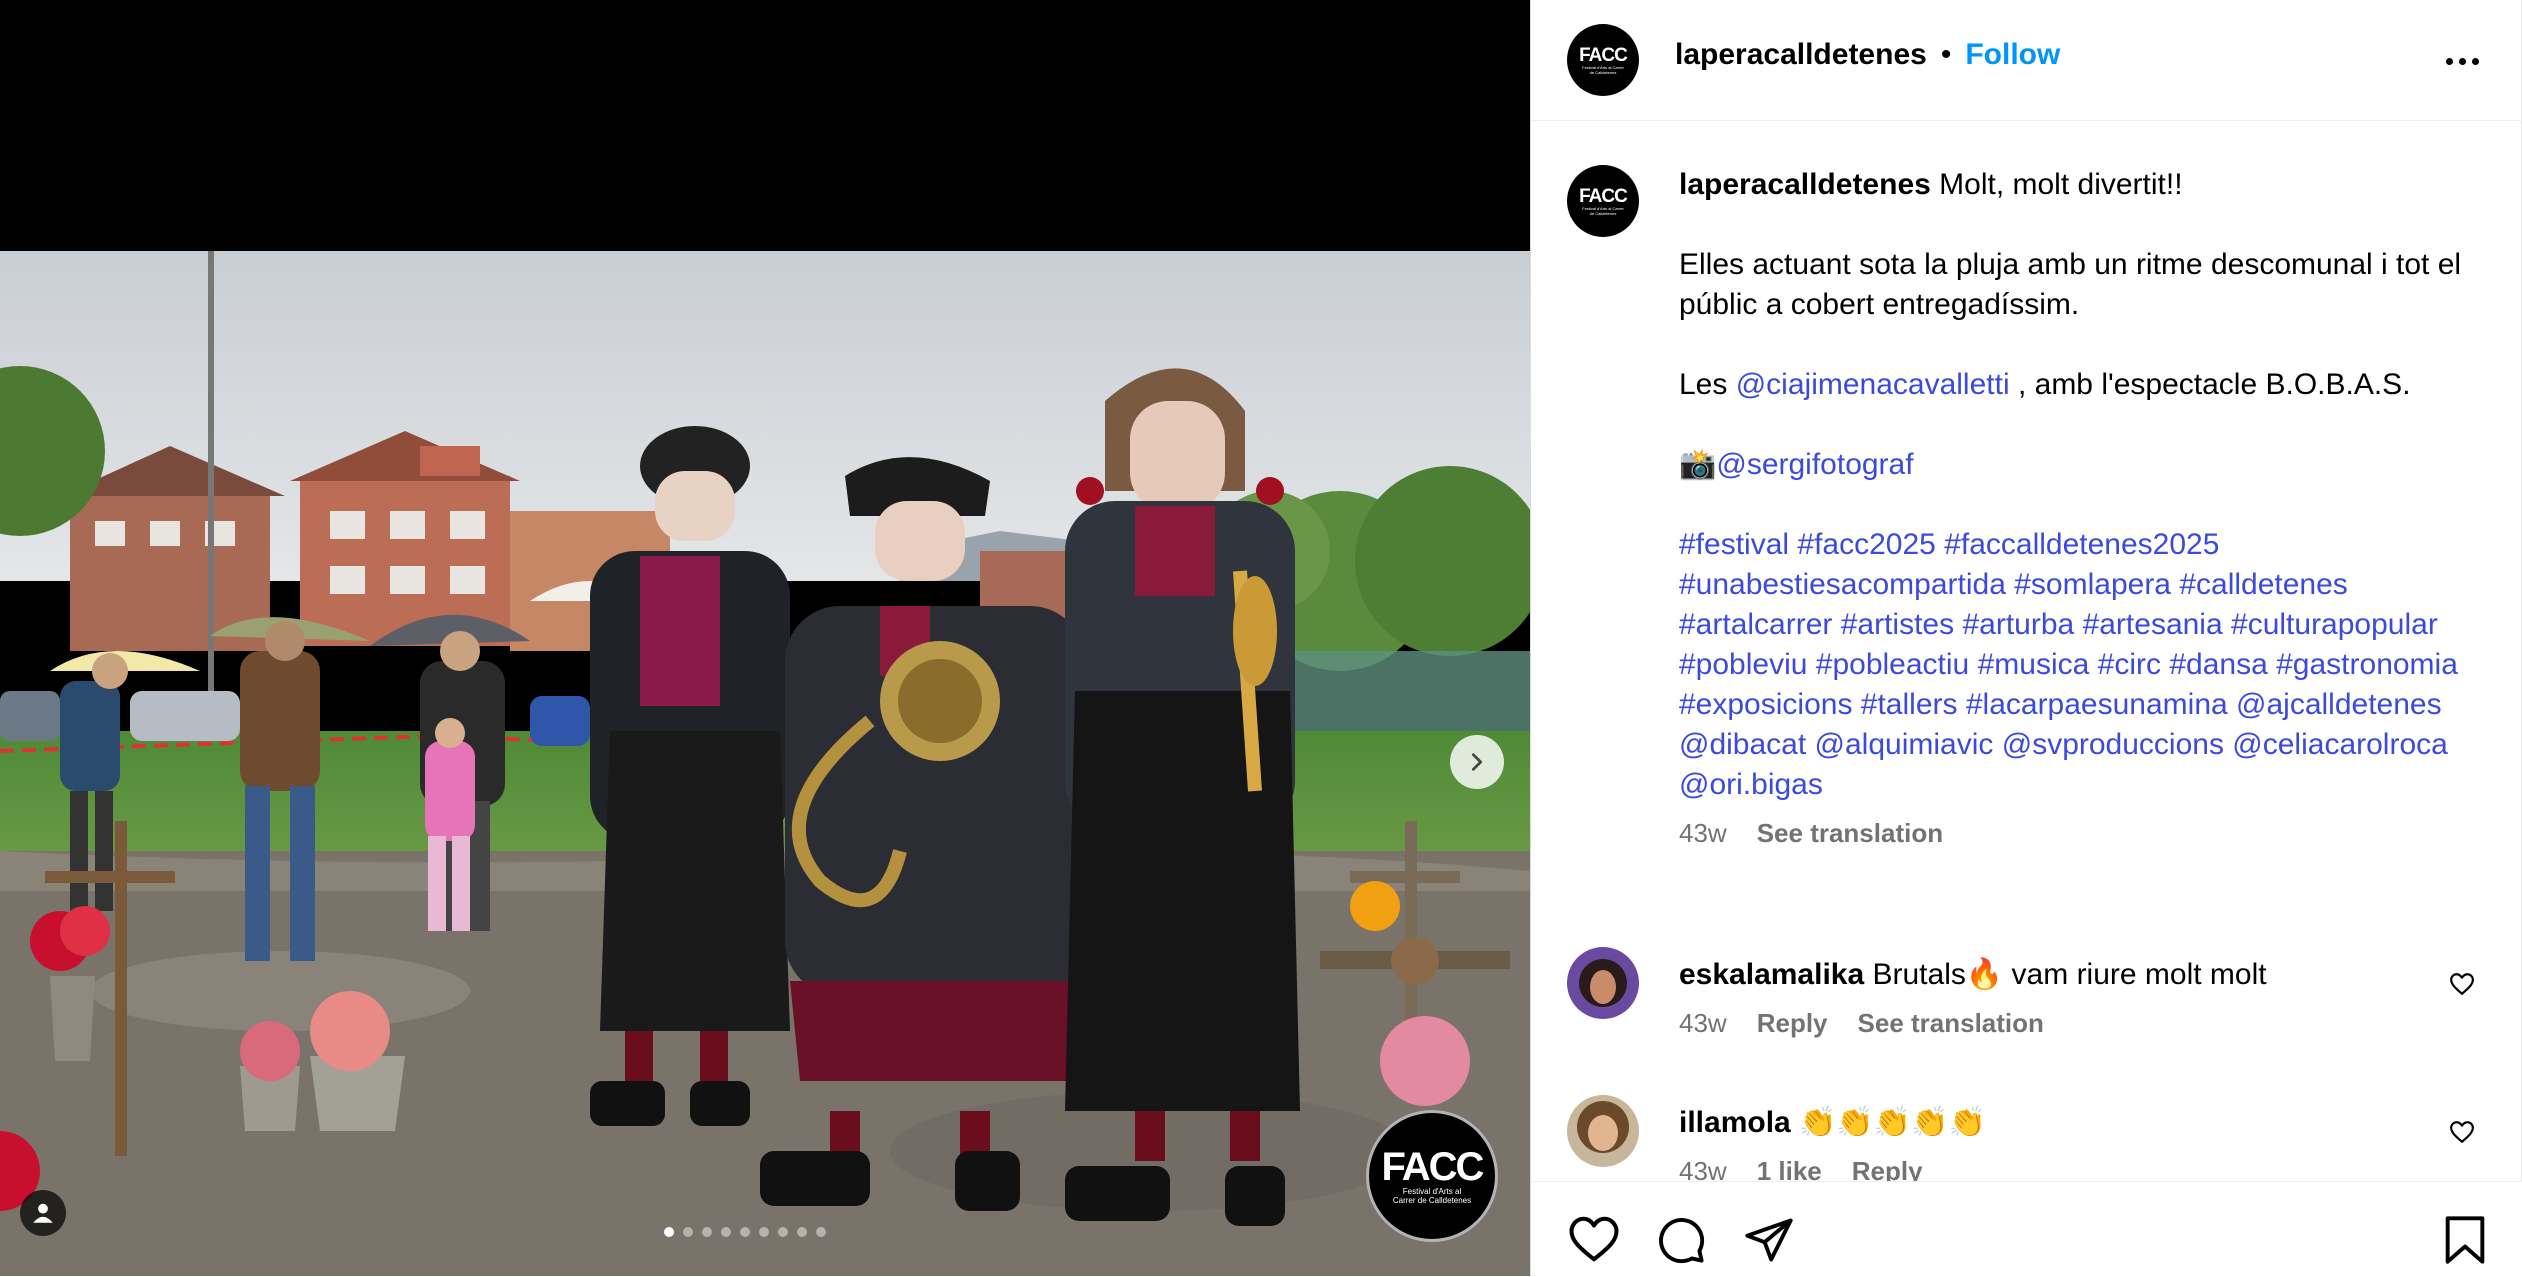 This screenshot has height=1277, width=2522. Describe the element at coordinates (2018, 624) in the screenshot. I see `hashtag-link: #arturba` at that location.